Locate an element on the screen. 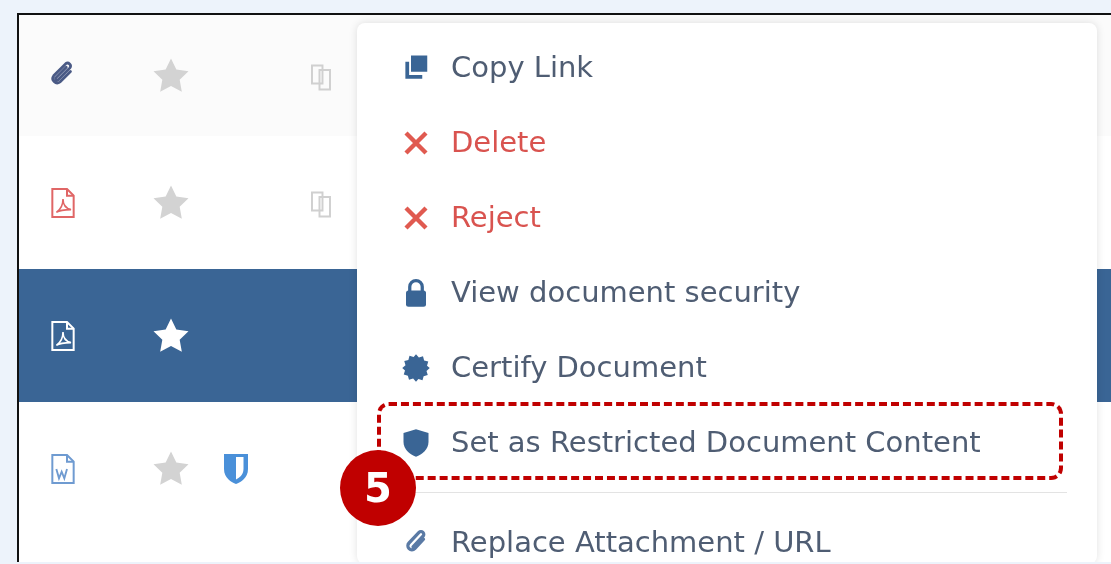 This screenshot has height=564, width=1111. menu-item: Delete is located at coordinates (727, 142).